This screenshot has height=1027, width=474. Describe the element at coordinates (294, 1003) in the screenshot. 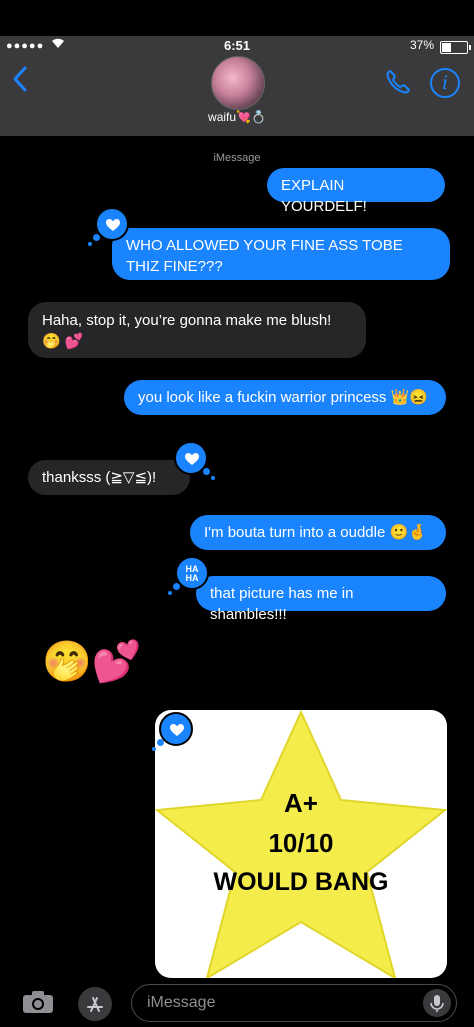

I see `message-input: iMessage` at that location.